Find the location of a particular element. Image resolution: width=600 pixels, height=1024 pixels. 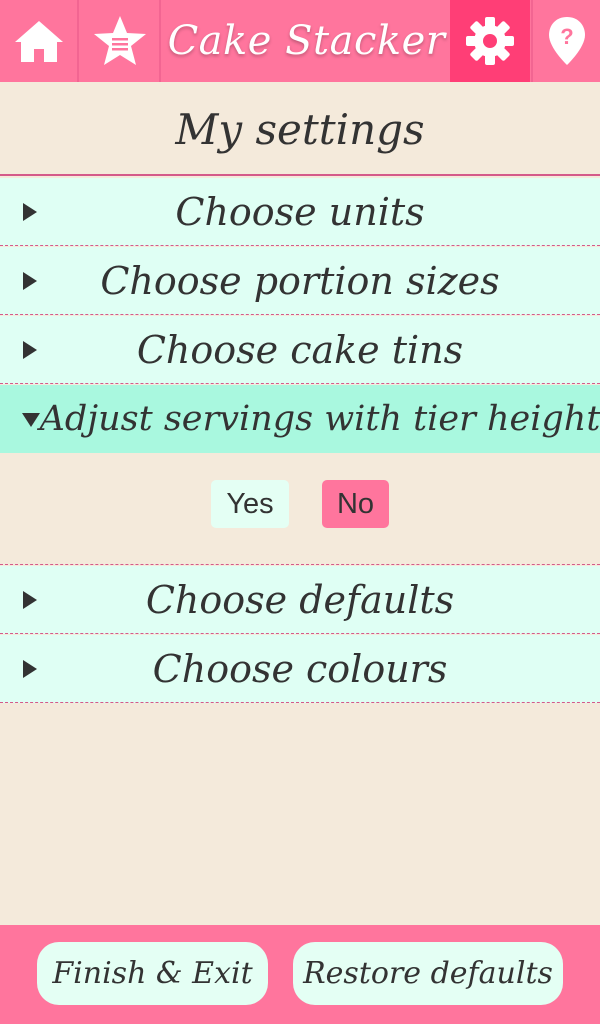

help-pin-icon: ? is located at coordinates (566, 41).